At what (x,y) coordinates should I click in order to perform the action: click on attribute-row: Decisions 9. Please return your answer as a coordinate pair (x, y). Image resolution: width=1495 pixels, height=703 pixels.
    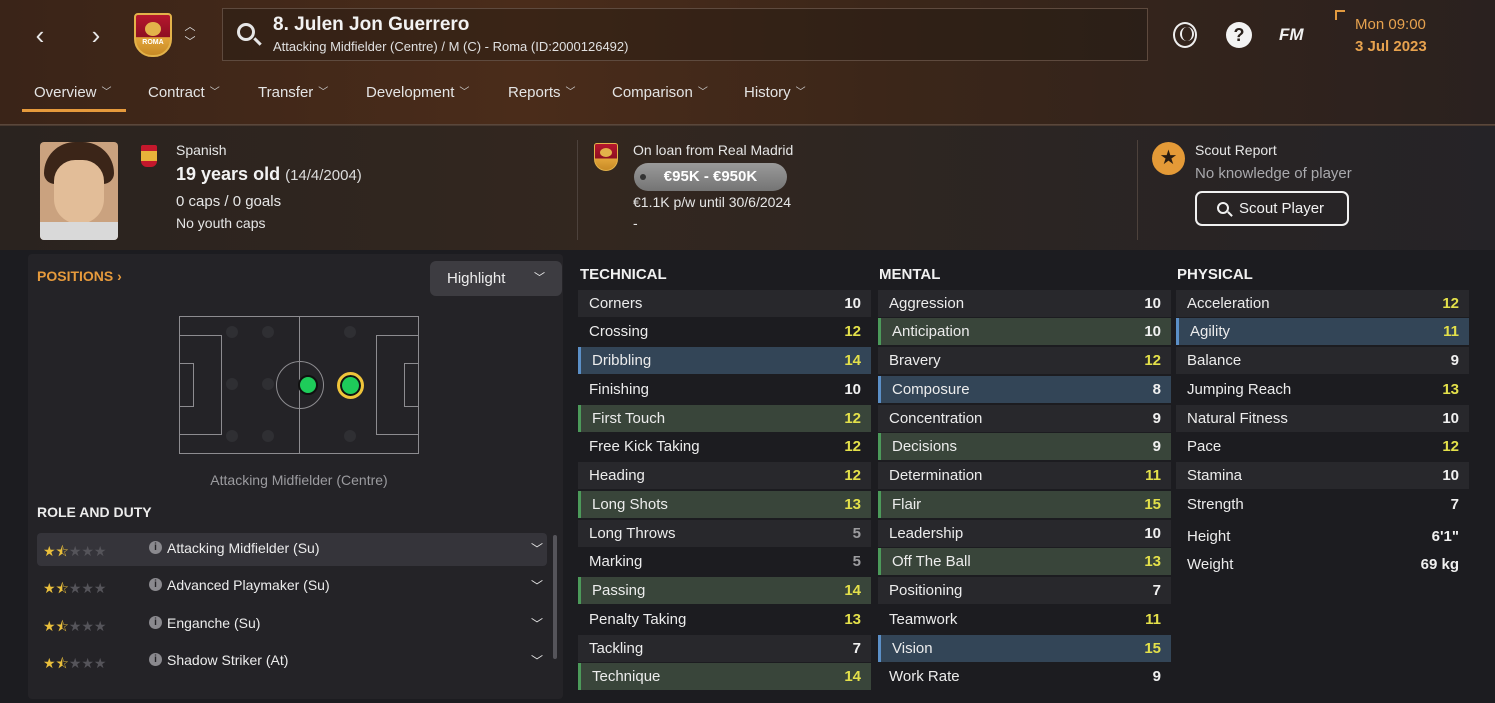
    Looking at the image, I should click on (1024, 446).